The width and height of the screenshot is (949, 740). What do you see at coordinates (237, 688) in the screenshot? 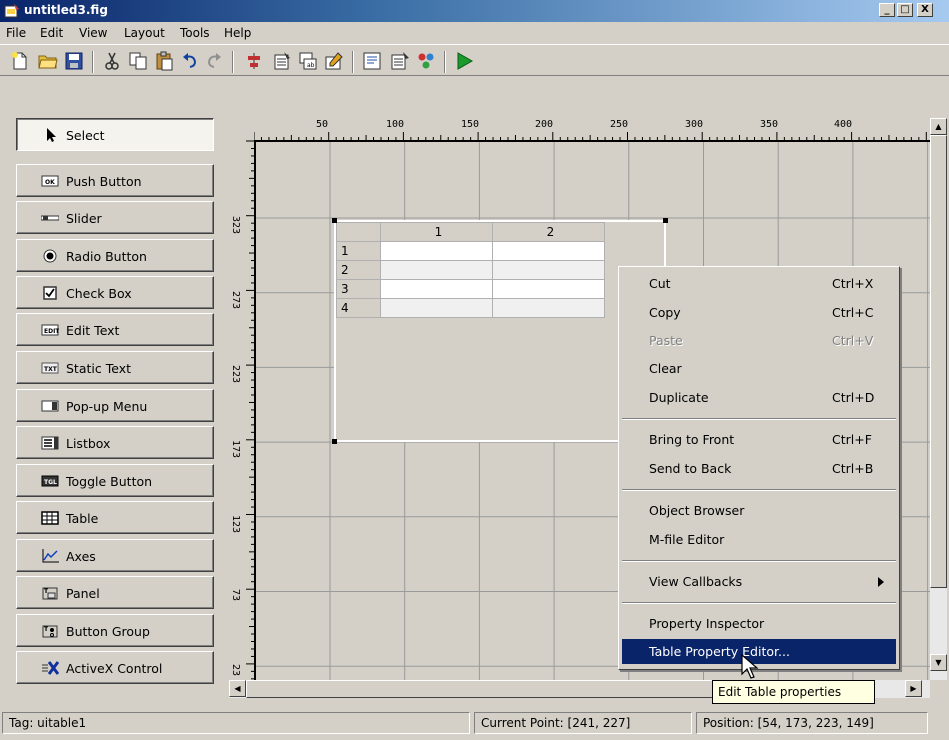
I see `scroll-left-arrow-icon: ◀` at bounding box center [237, 688].